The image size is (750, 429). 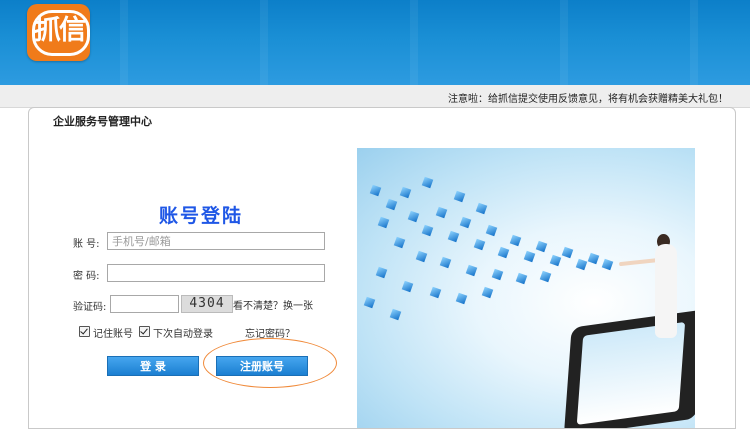 I want to click on auto-login-label: 下次自动登录, so click(x=183, y=334).